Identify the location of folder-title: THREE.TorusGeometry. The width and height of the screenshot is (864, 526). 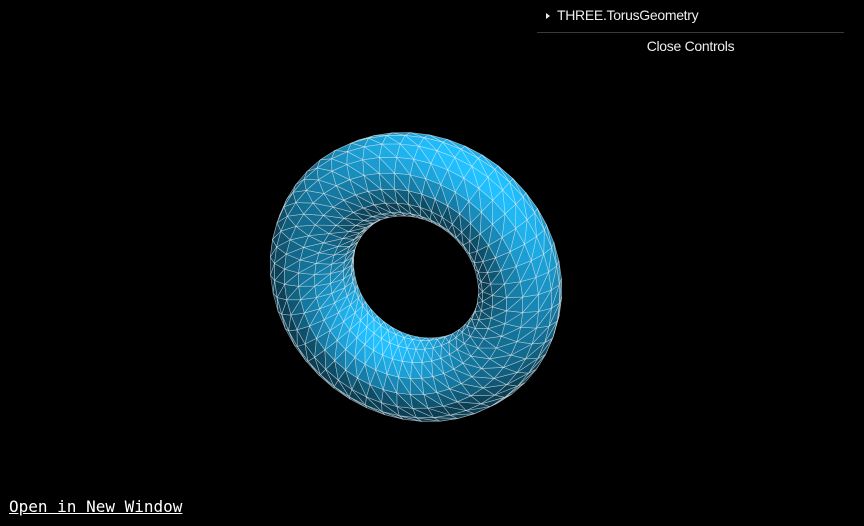
(628, 15).